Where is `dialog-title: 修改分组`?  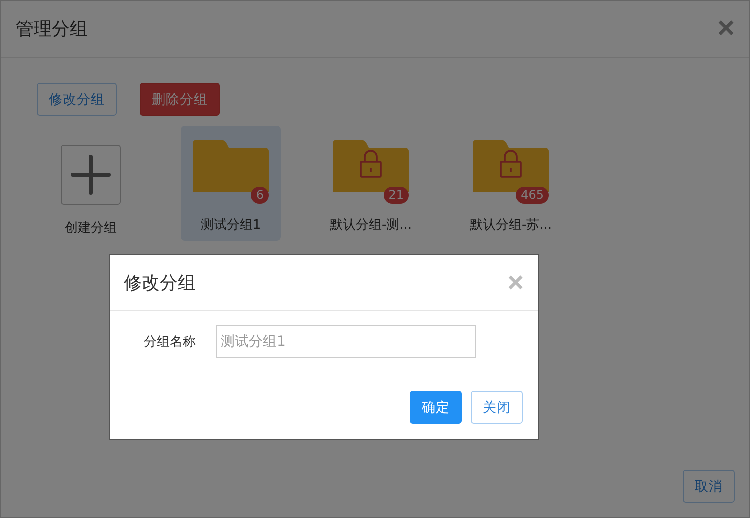
dialog-title: 修改分组 is located at coordinates (160, 283).